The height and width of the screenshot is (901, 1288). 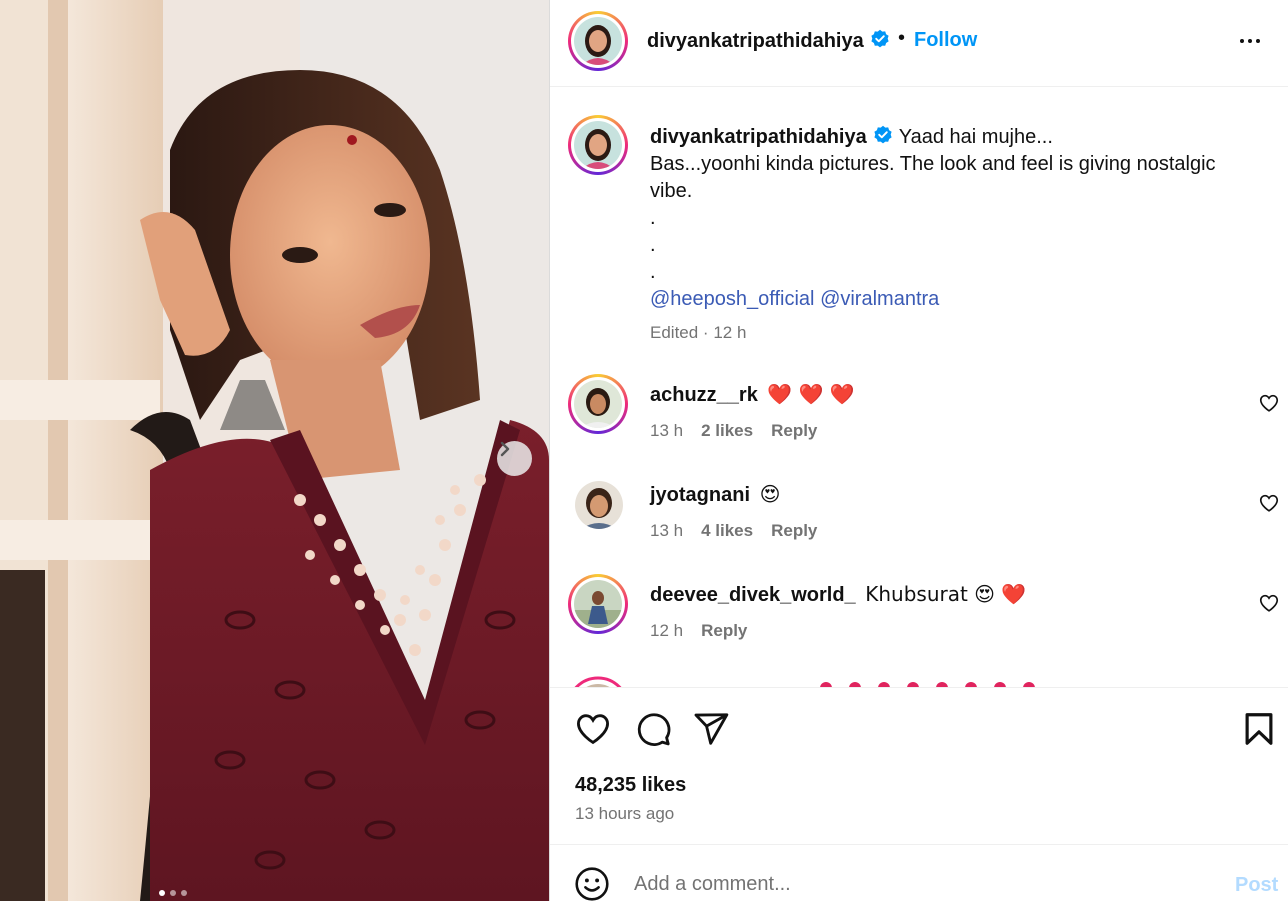 I want to click on caption-meta: Edited · 12 h, so click(x=698, y=332).